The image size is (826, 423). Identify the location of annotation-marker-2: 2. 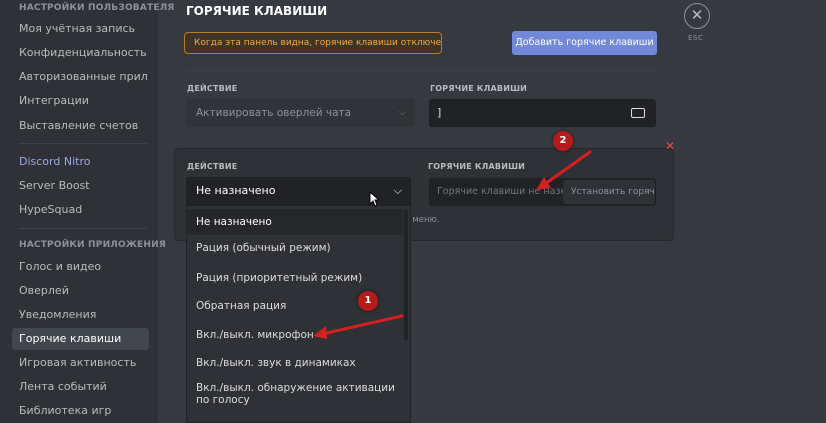
(563, 141).